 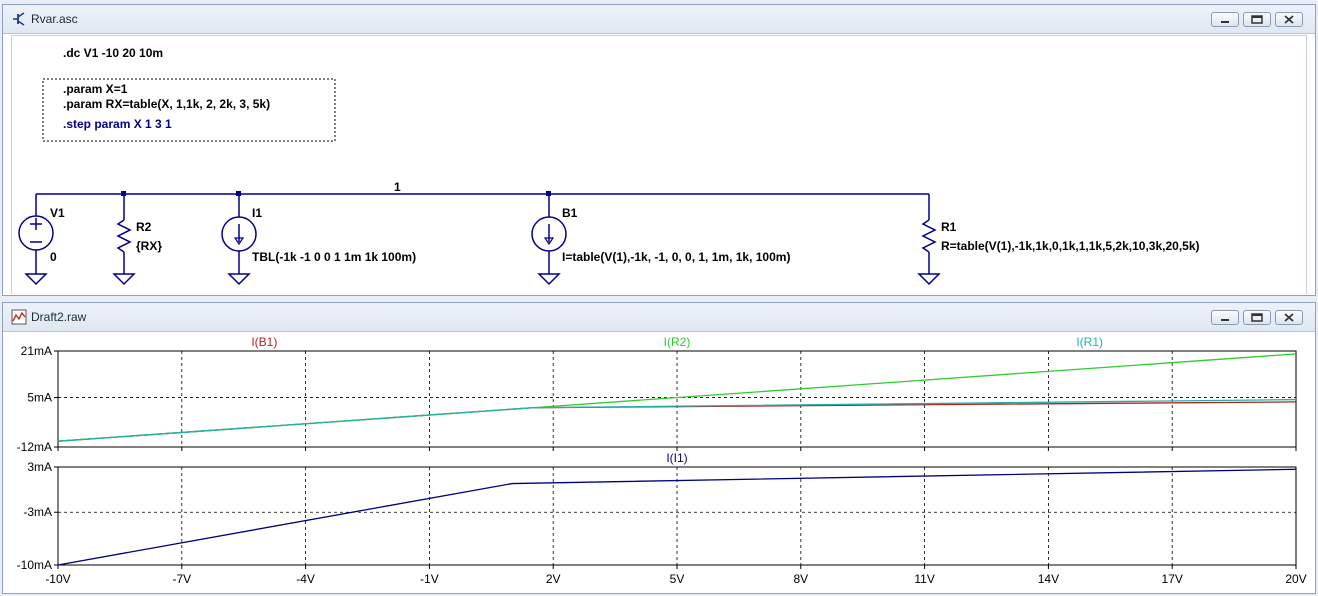 What do you see at coordinates (549, 240) in the screenshot?
I see `b1-symbol` at bounding box center [549, 240].